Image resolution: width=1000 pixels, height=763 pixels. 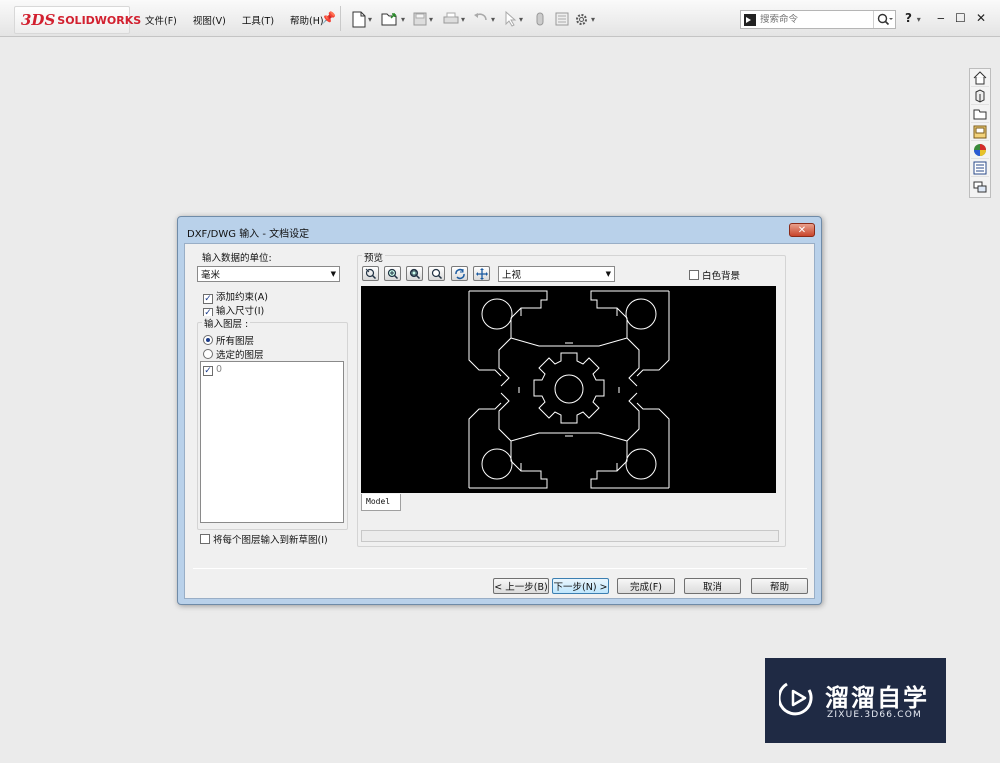 I want to click on selected-layers-radio, so click(x=208, y=354).